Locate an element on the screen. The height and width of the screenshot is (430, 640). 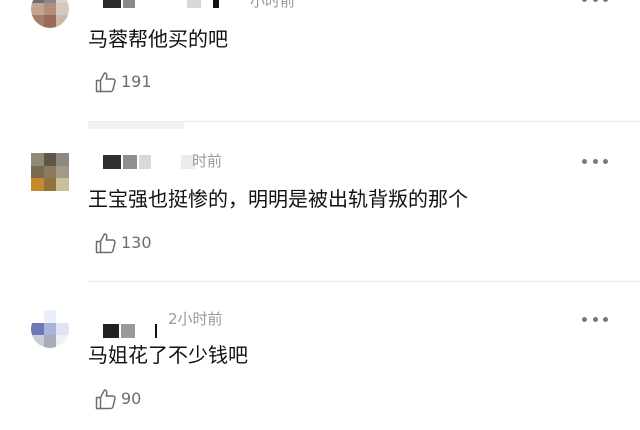
comment-text: 马姐花了不少钱吧 is located at coordinates (168, 355).